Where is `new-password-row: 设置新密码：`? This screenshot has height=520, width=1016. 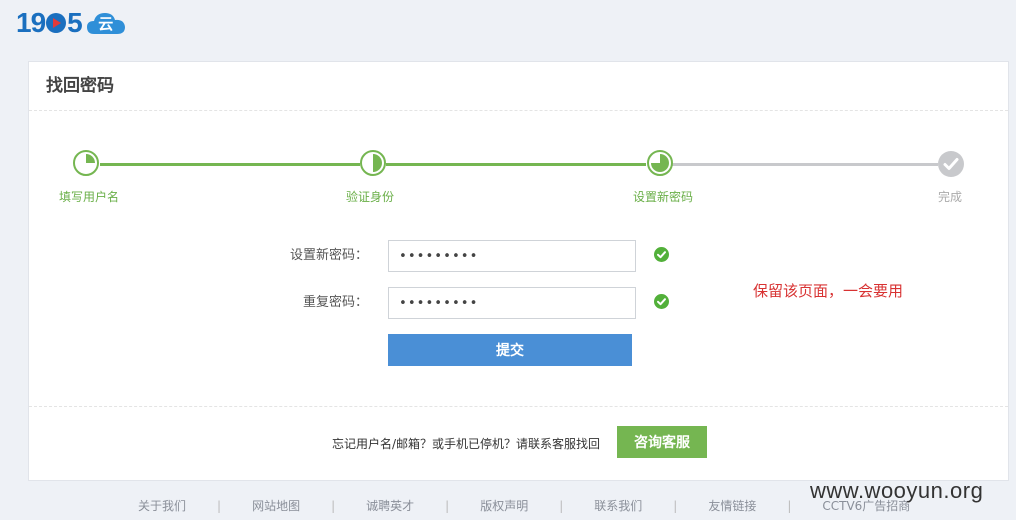
new-password-row: 设置新密码： is located at coordinates (518, 256).